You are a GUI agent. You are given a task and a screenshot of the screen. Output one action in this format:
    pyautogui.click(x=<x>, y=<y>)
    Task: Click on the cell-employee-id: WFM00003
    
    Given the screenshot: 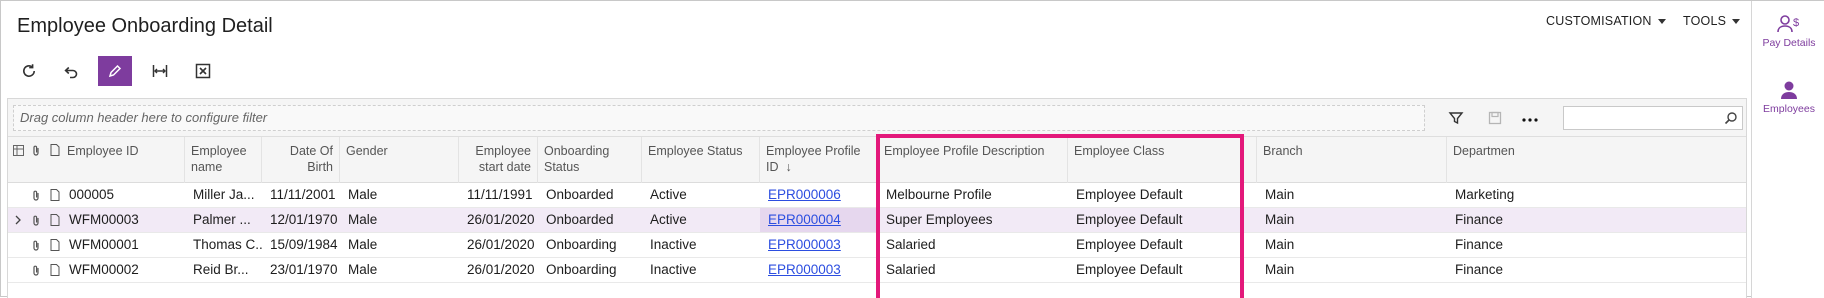 What is the action you would take?
    pyautogui.click(x=104, y=219)
    